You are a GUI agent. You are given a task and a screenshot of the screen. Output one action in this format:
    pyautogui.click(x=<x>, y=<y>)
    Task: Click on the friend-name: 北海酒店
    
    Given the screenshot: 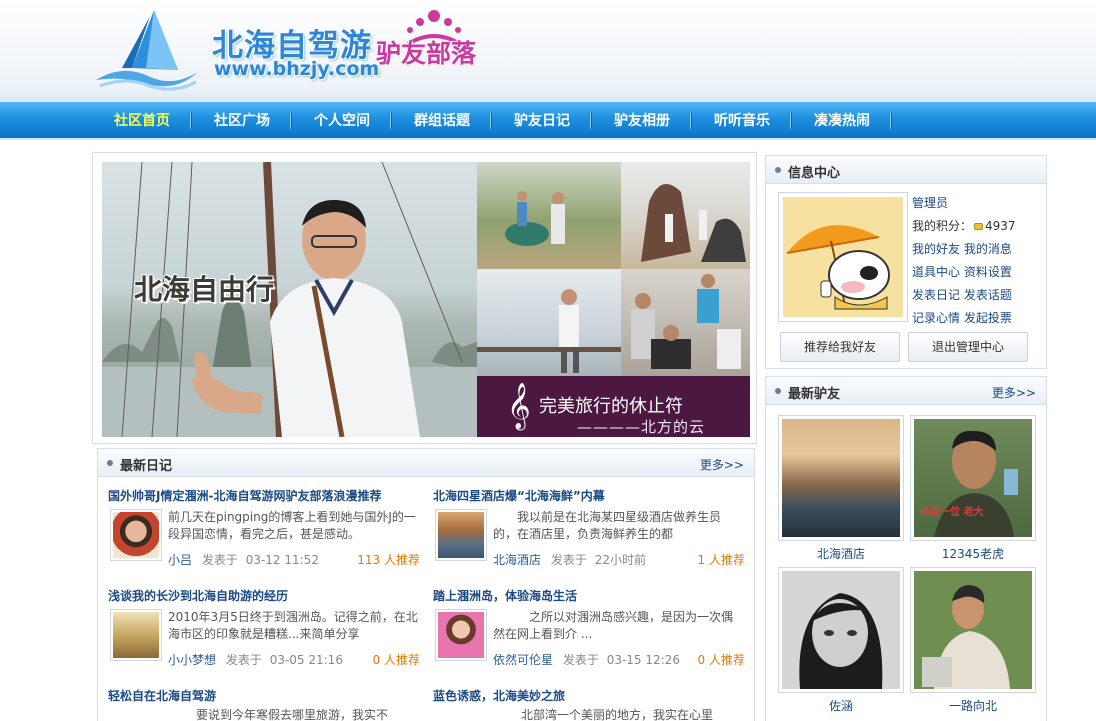 What is the action you would take?
    pyautogui.click(x=841, y=553)
    